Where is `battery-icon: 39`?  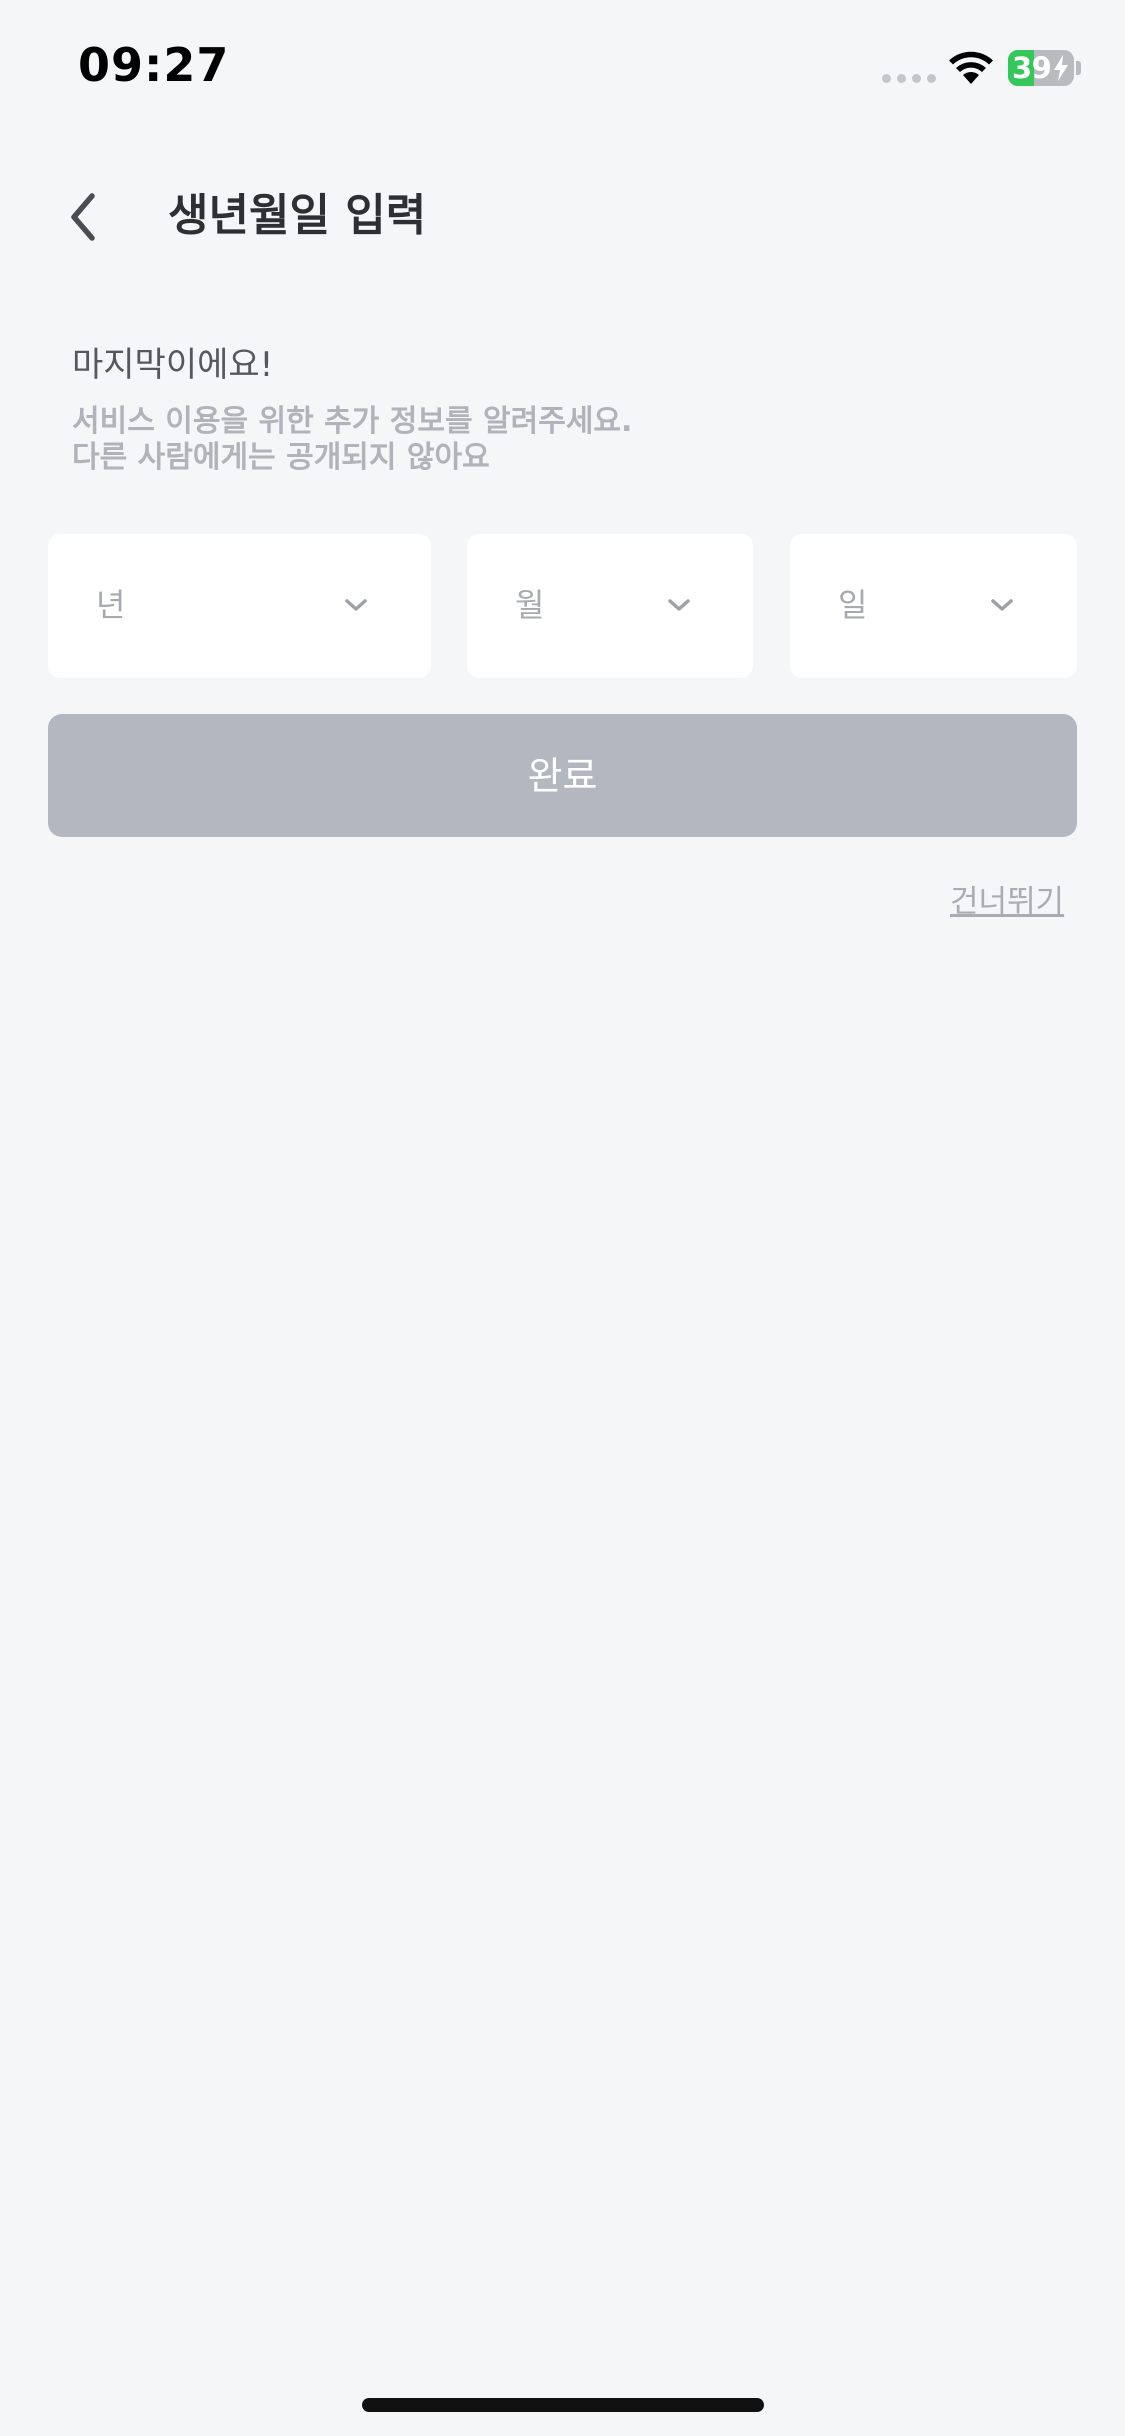
battery-icon: 39 is located at coordinates (1041, 68).